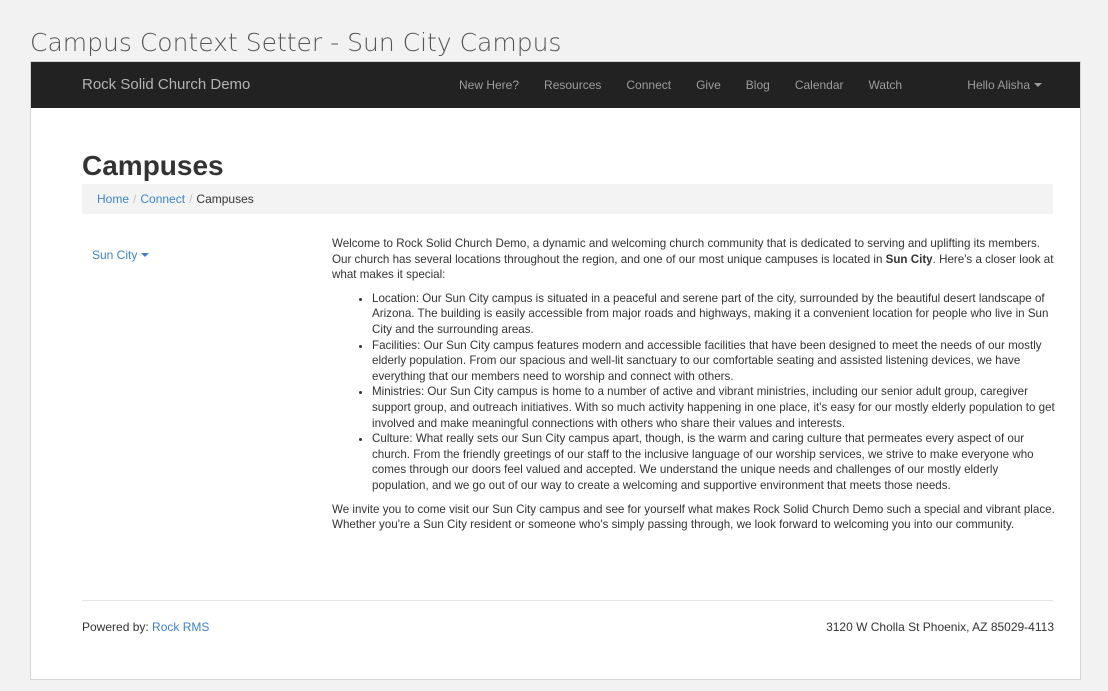 Image resolution: width=1108 pixels, height=691 pixels. I want to click on nav-calendar: Calendar, so click(819, 85).